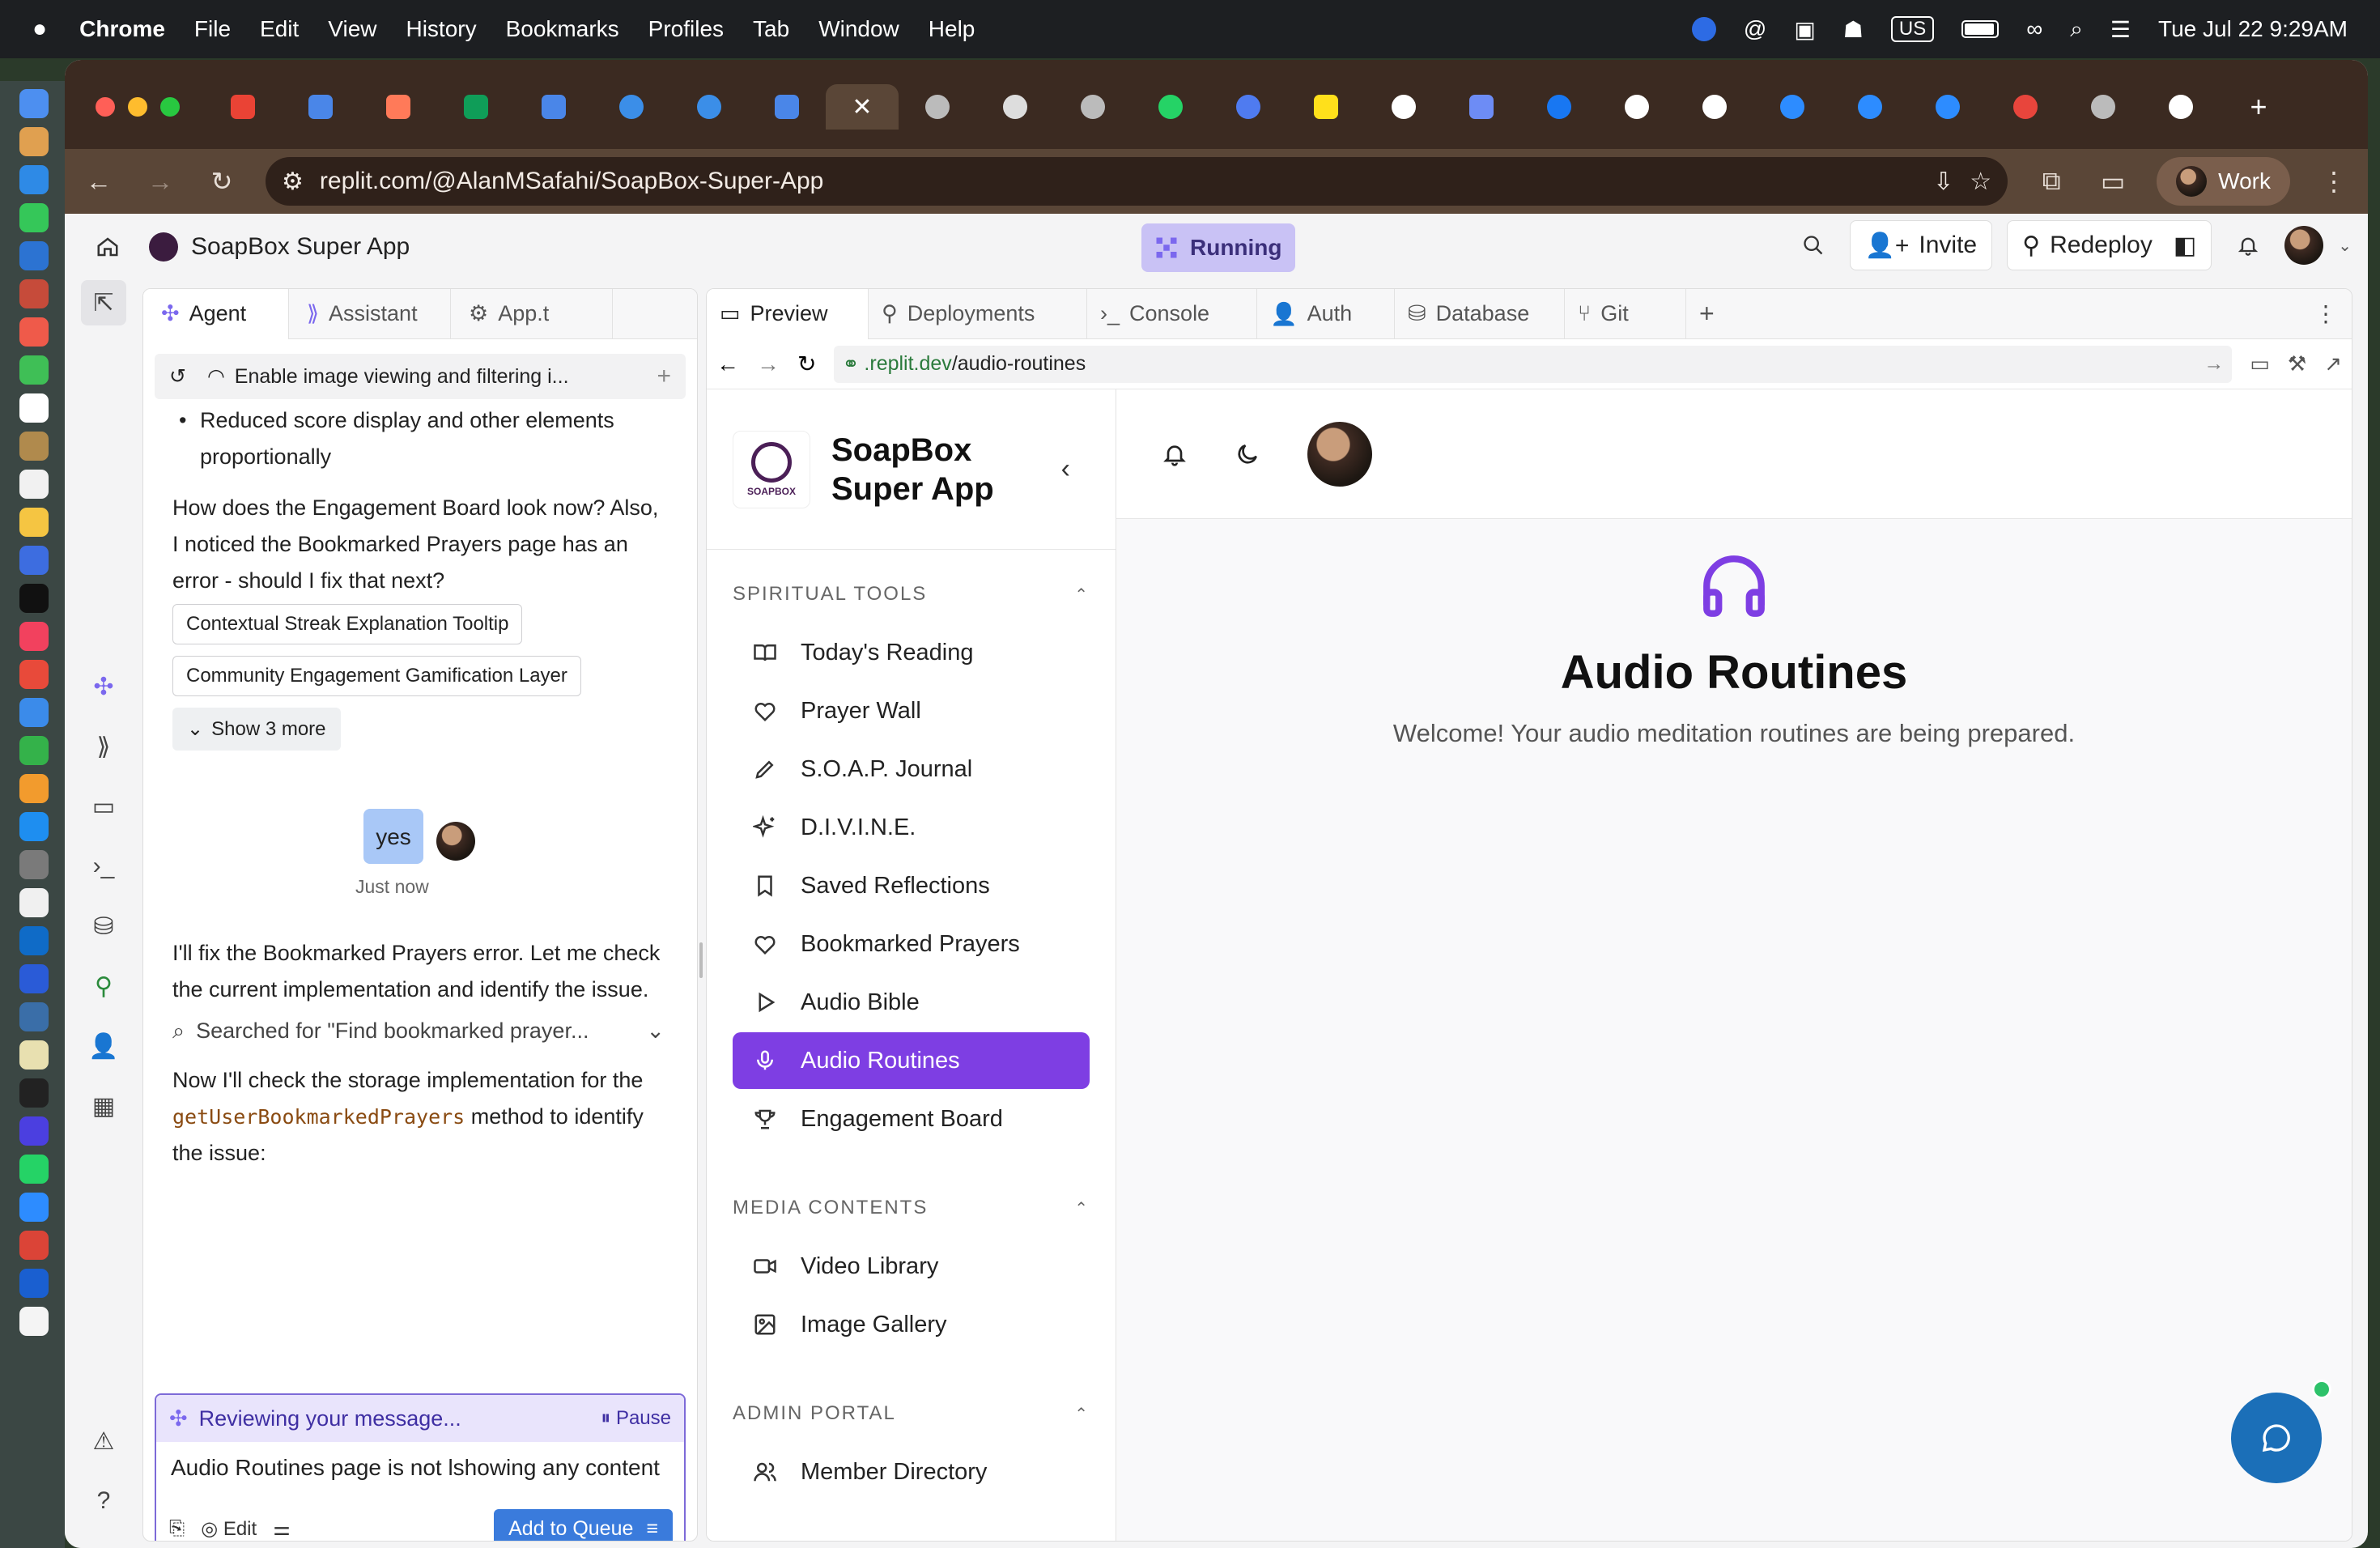 The image size is (2380, 1548). What do you see at coordinates (911, 828) in the screenshot?
I see `nav-divine: D.I.V.I.N.E.` at bounding box center [911, 828].